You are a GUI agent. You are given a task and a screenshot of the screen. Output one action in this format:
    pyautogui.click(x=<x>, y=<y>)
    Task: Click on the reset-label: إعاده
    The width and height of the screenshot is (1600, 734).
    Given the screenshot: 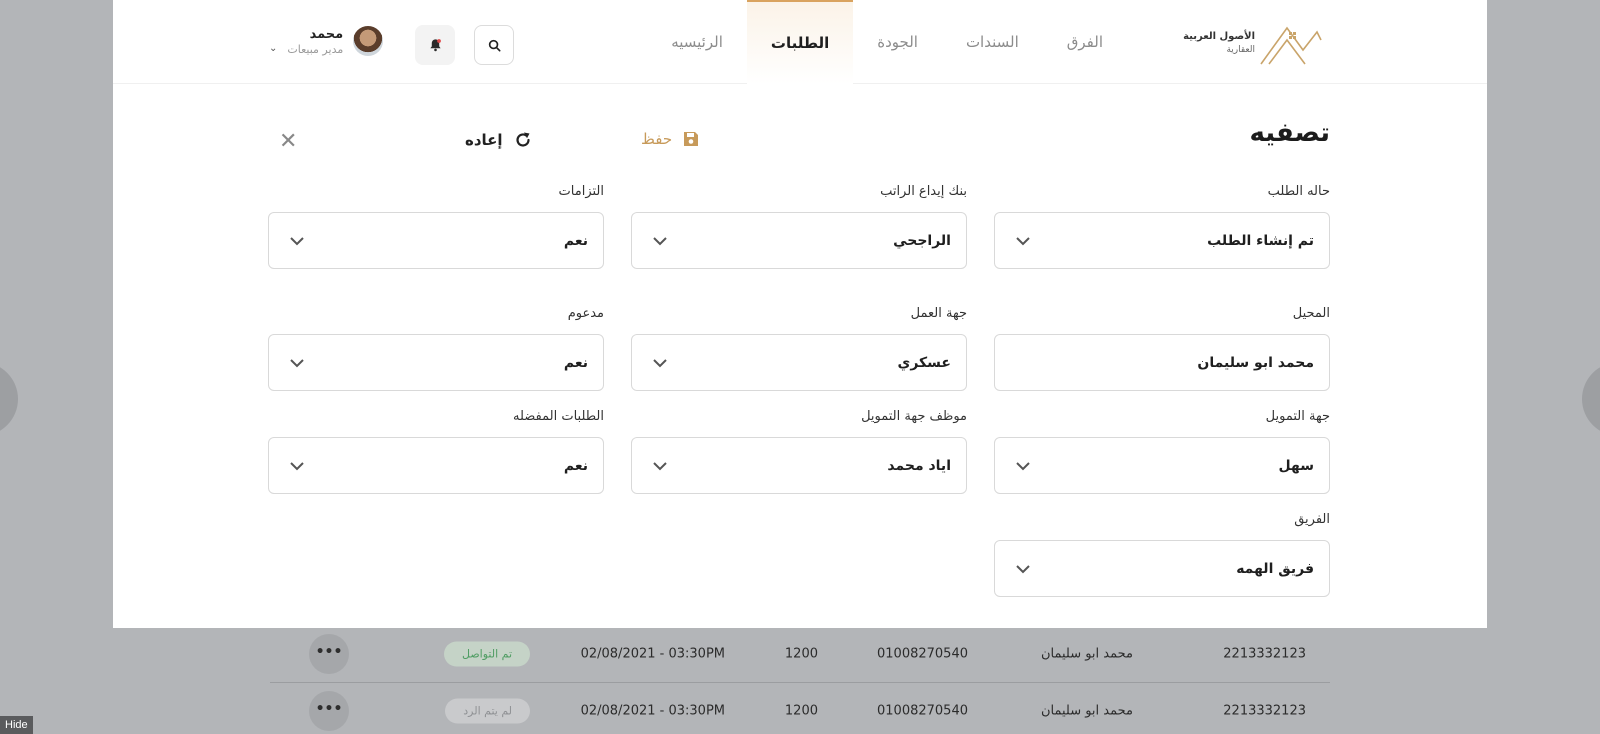 What is the action you would take?
    pyautogui.click(x=484, y=140)
    